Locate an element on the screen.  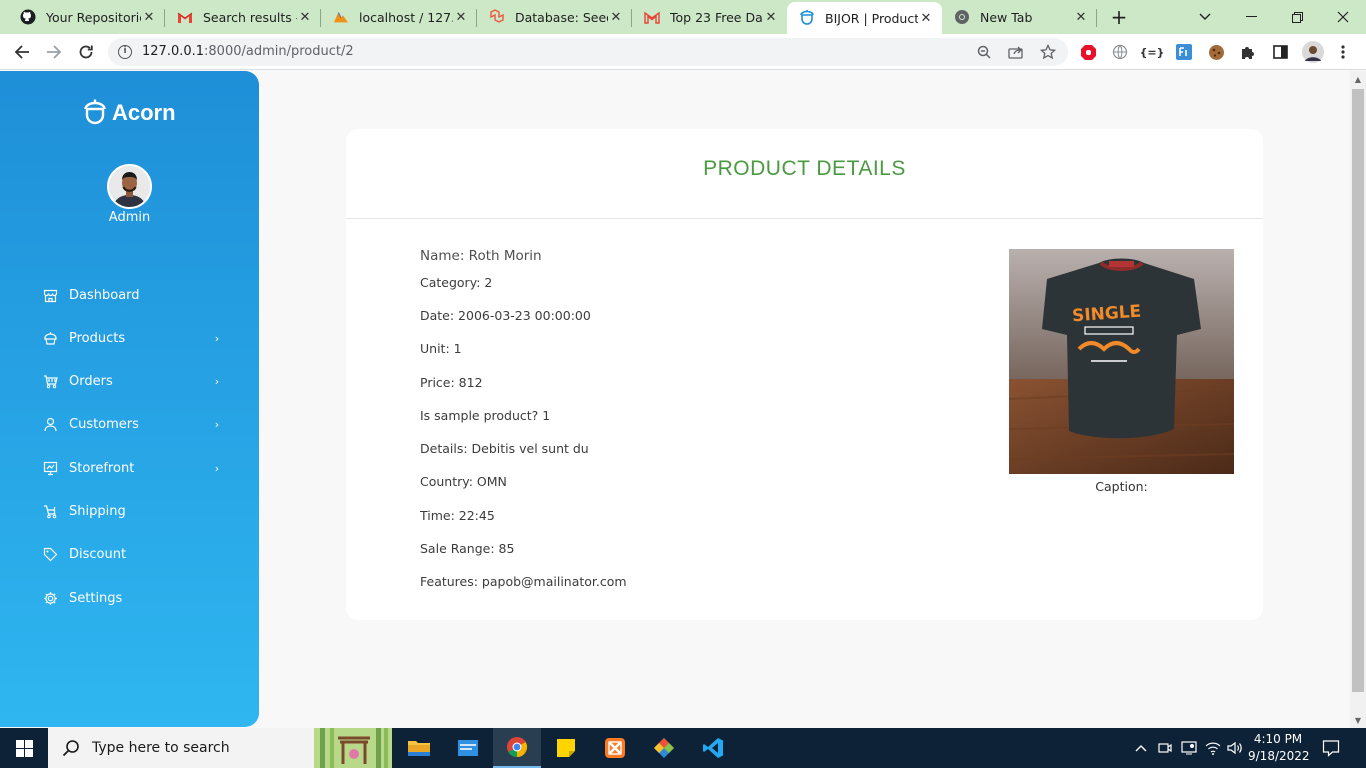
chevron-down-icon is located at coordinates (1205, 16).